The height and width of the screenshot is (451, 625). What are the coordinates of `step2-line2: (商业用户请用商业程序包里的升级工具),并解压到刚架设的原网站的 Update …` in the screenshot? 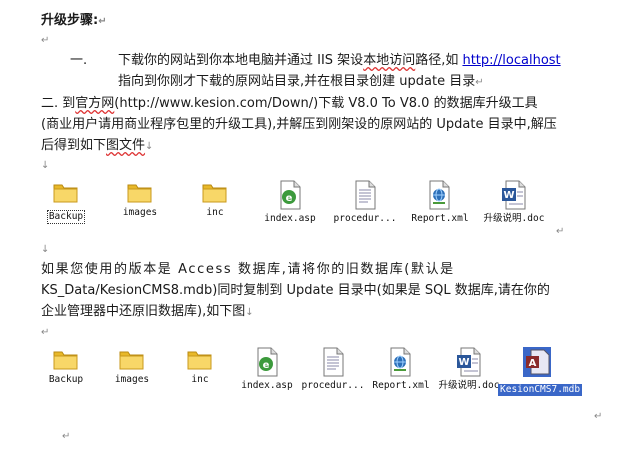 It's located at (299, 124).